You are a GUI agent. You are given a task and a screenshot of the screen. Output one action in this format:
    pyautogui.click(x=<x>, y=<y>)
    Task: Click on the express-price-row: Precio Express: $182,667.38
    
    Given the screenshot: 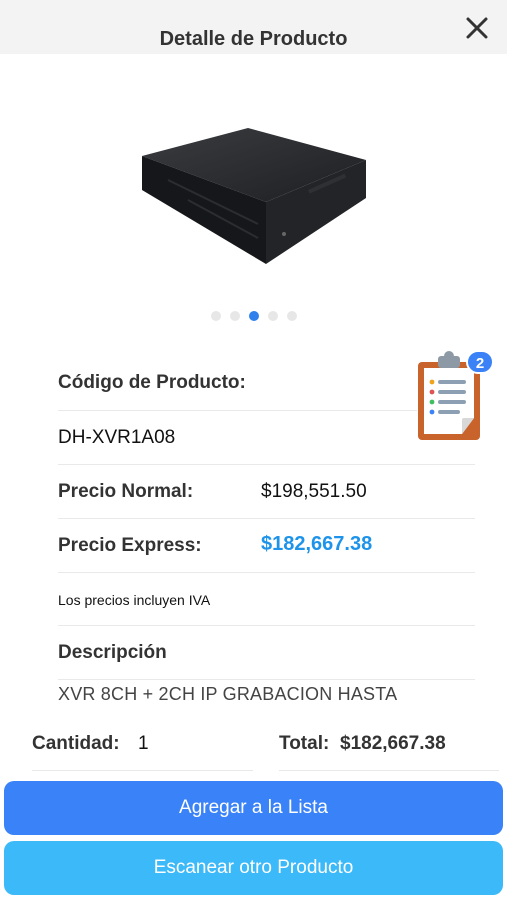 What is the action you would take?
    pyautogui.click(x=266, y=546)
    